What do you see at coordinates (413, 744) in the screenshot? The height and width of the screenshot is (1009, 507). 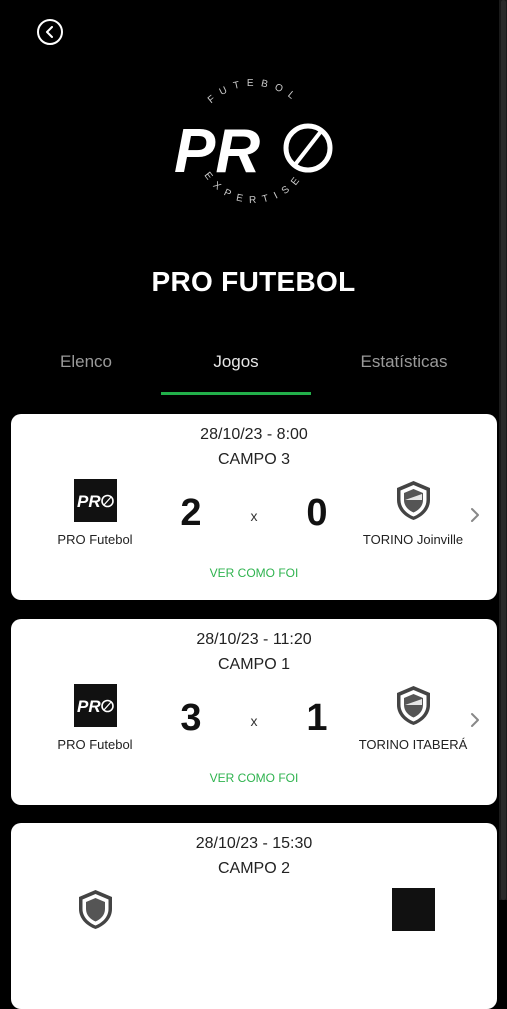 I see `away-team-name: TORINO ITABERÁ` at bounding box center [413, 744].